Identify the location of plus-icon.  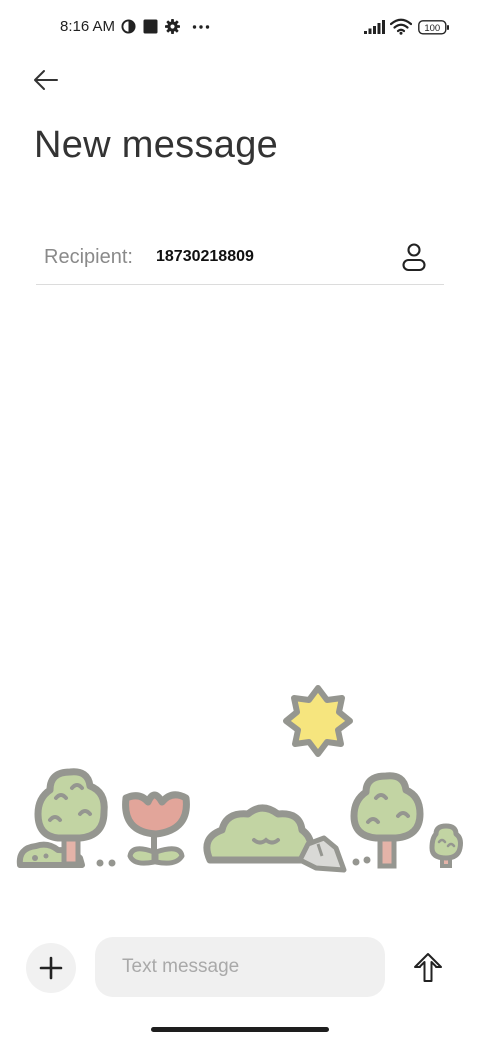
(51, 968).